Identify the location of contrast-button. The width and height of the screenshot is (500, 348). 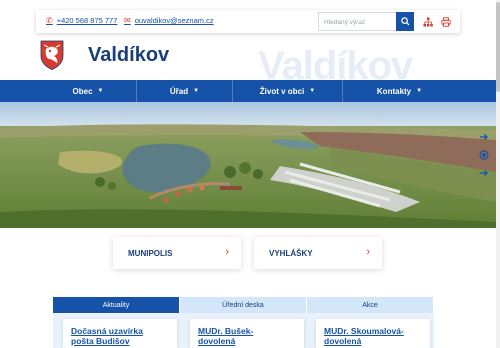
(484, 155).